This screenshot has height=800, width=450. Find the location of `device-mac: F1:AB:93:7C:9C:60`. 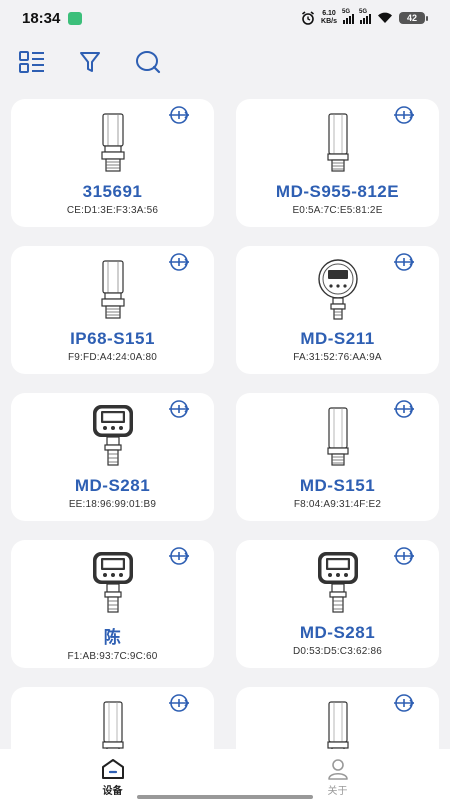

device-mac: F1:AB:93:7C:9C:60 is located at coordinates (112, 656).